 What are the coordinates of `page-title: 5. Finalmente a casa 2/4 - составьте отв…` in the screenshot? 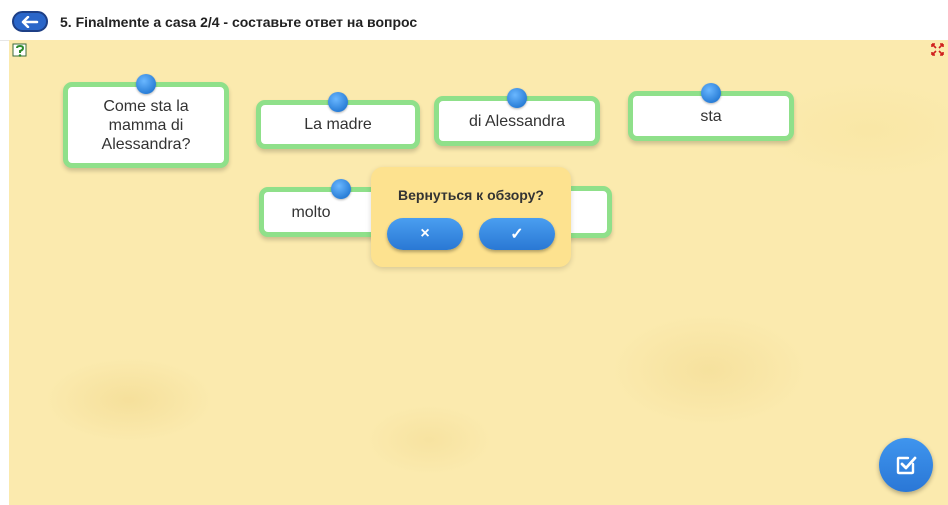 It's located at (239, 22).